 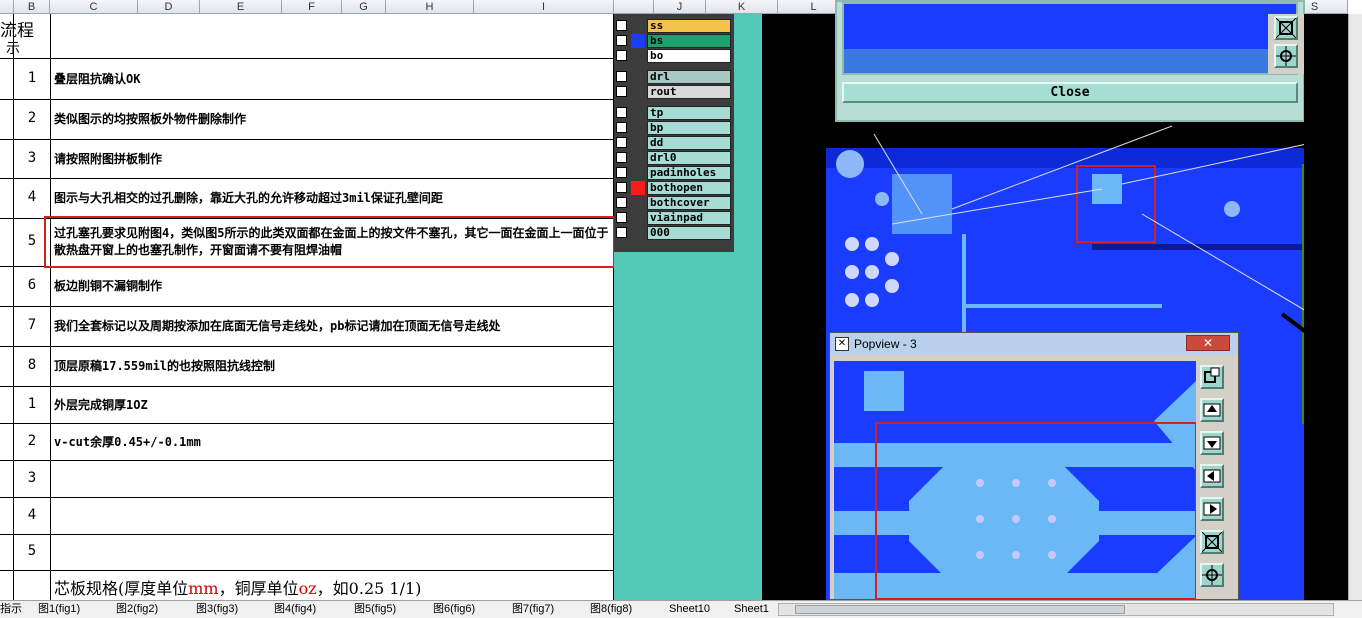 What do you see at coordinates (689, 233) in the screenshot?
I see `layer-name: 000` at bounding box center [689, 233].